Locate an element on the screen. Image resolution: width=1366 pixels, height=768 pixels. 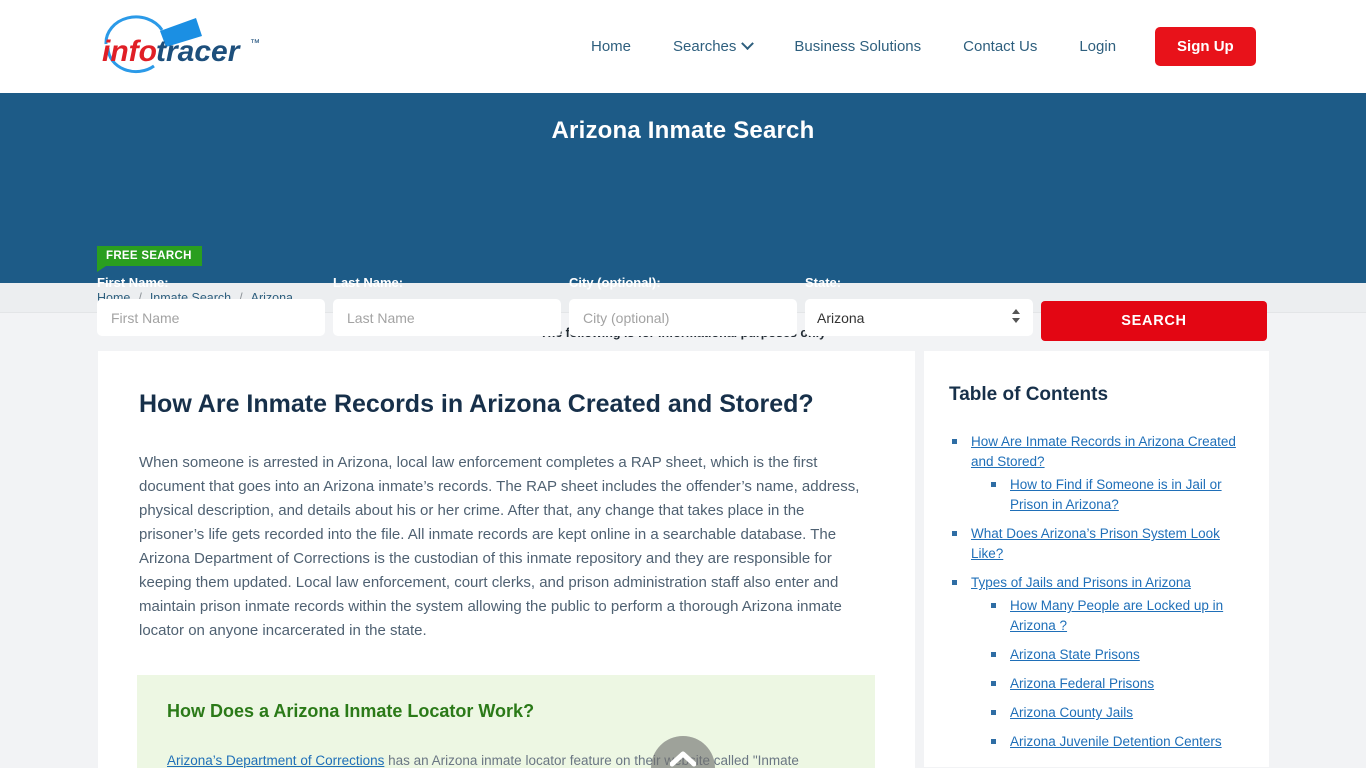
state-select: Arizona is located at coordinates (919, 317).